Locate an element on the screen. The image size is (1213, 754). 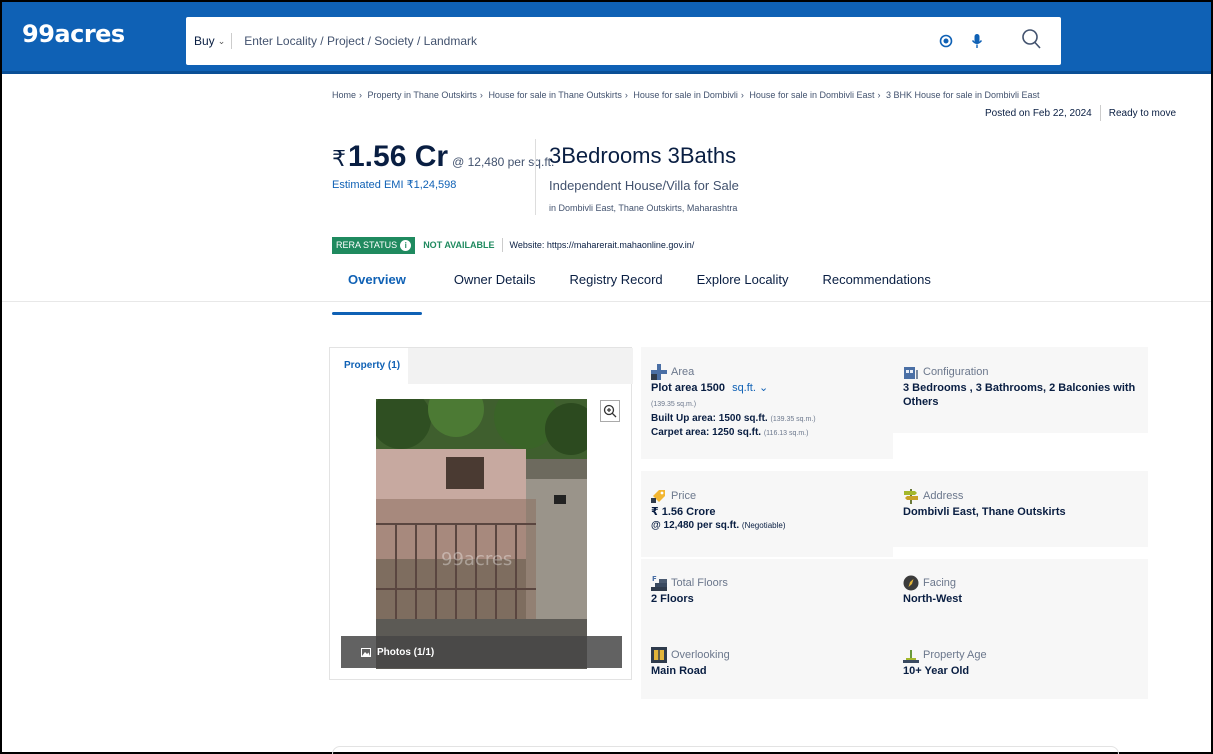
fact-label: Address is located at coordinates (943, 496).